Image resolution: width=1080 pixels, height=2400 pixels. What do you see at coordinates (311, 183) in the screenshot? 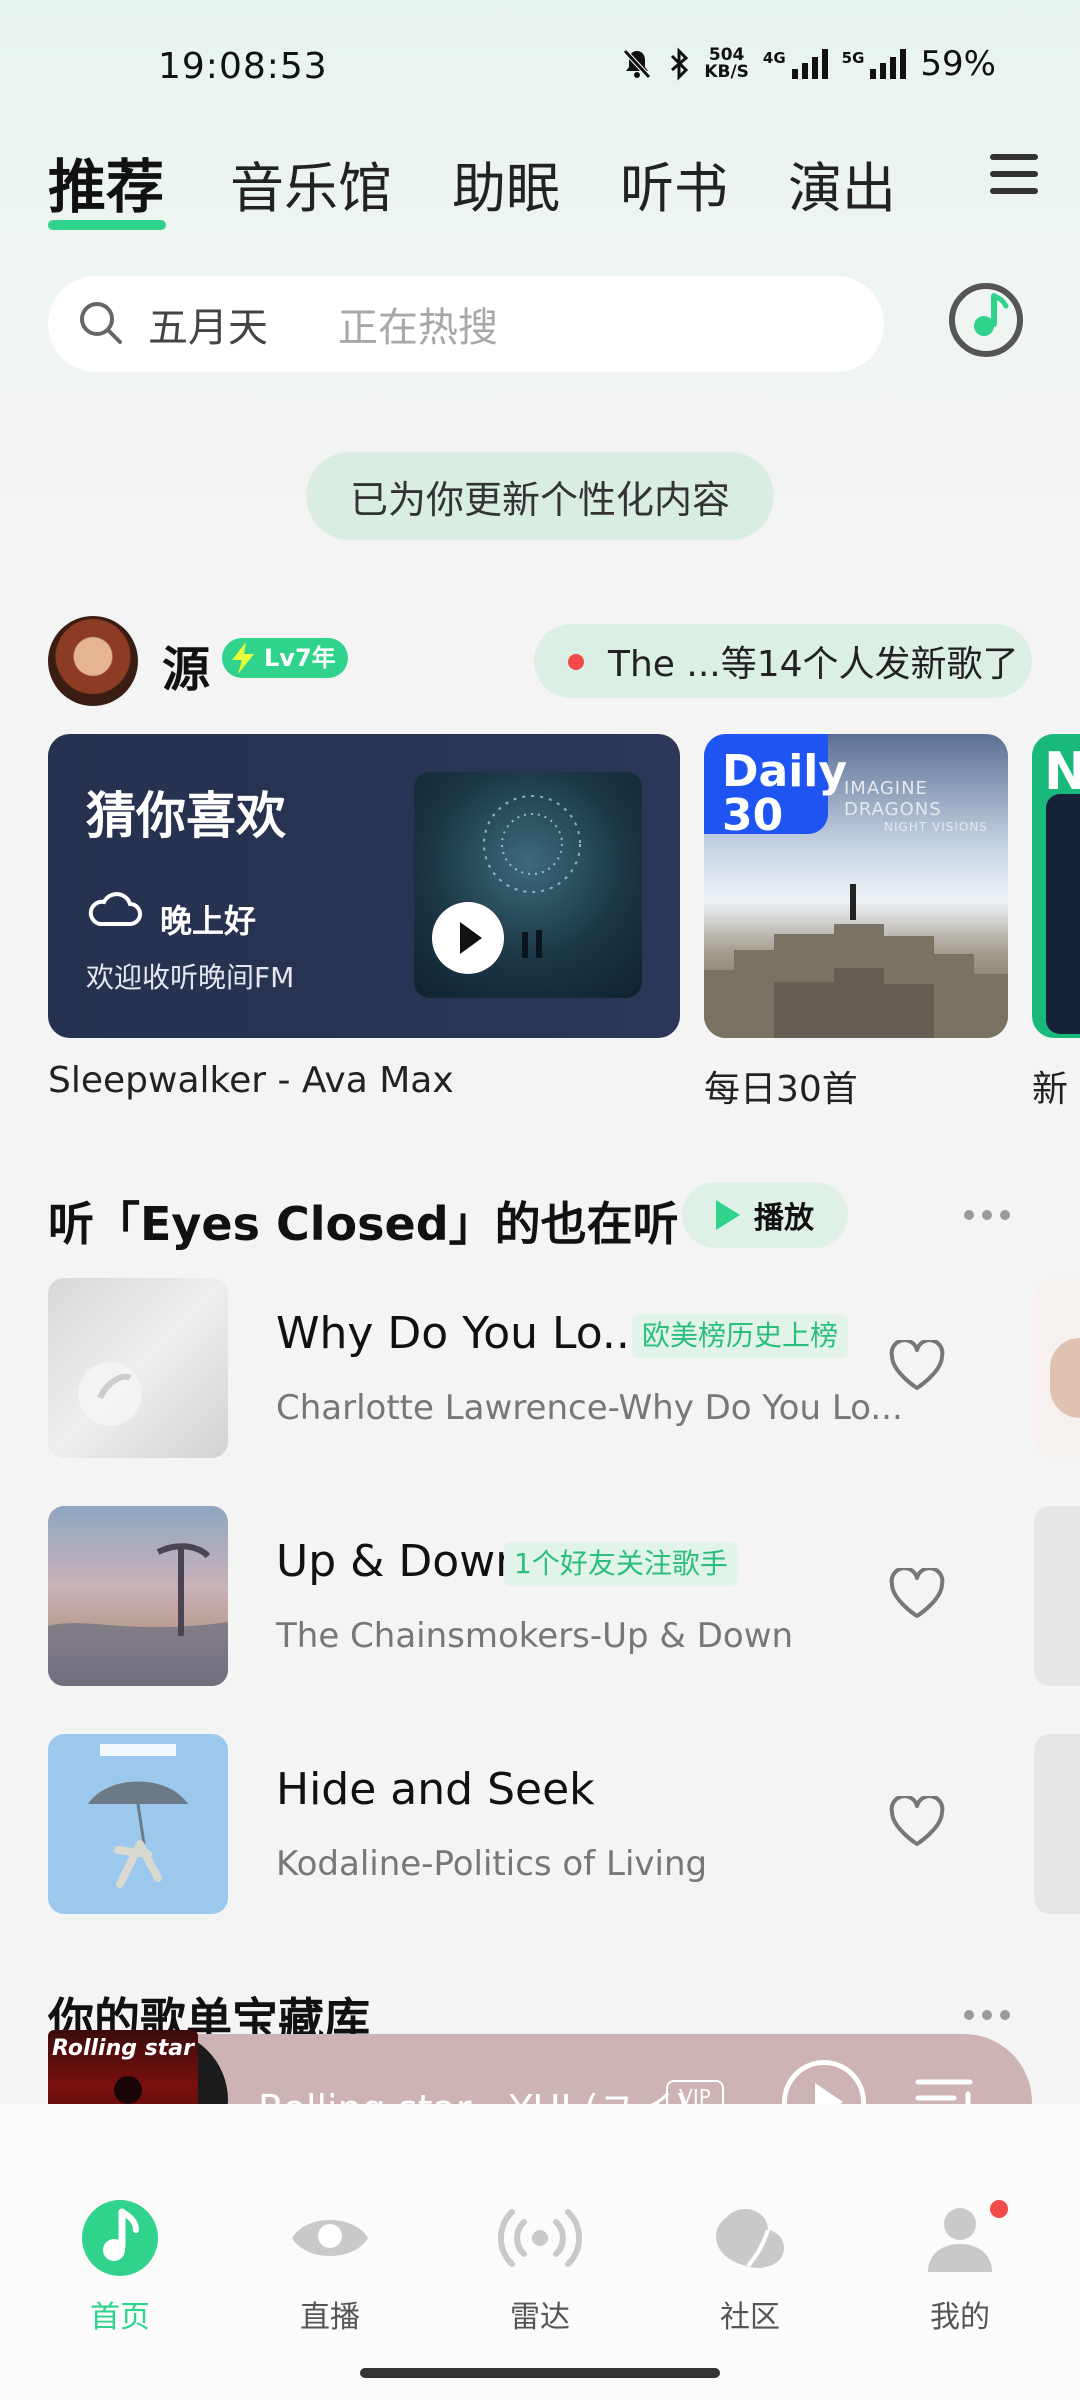
I see `tab-music-hall: 音乐馆` at bounding box center [311, 183].